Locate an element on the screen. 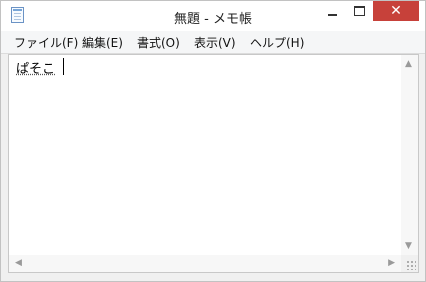 The width and height of the screenshot is (426, 282). title-bar: 無題 - メモ帳 ✕ is located at coordinates (213, 16).